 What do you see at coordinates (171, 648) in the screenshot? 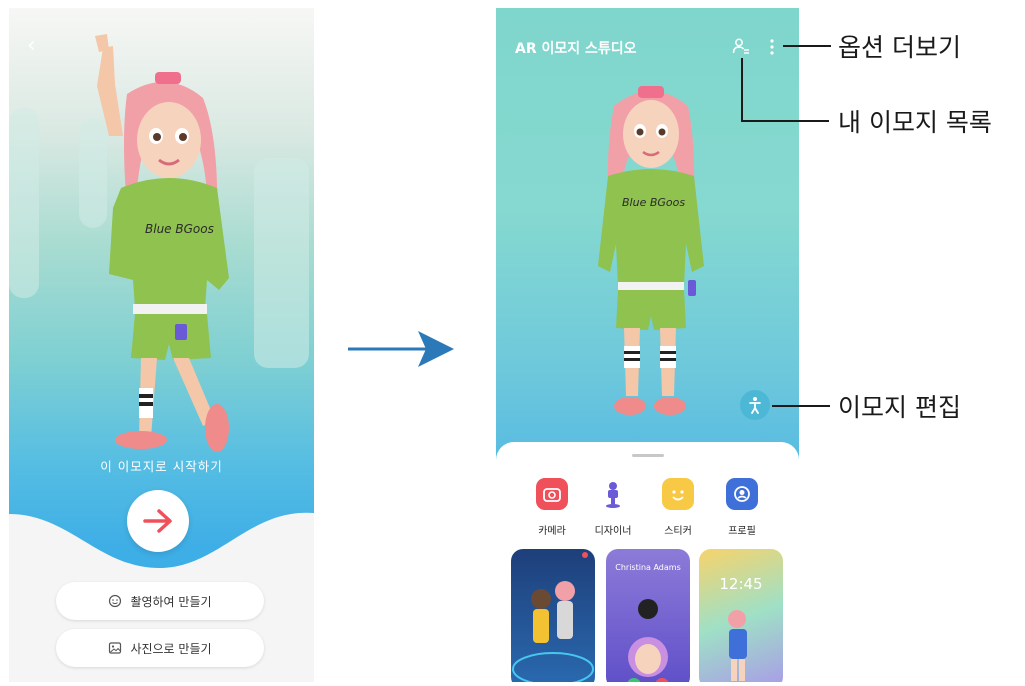
I see `create-from-photo-label: 사진으로 만들기` at bounding box center [171, 648].